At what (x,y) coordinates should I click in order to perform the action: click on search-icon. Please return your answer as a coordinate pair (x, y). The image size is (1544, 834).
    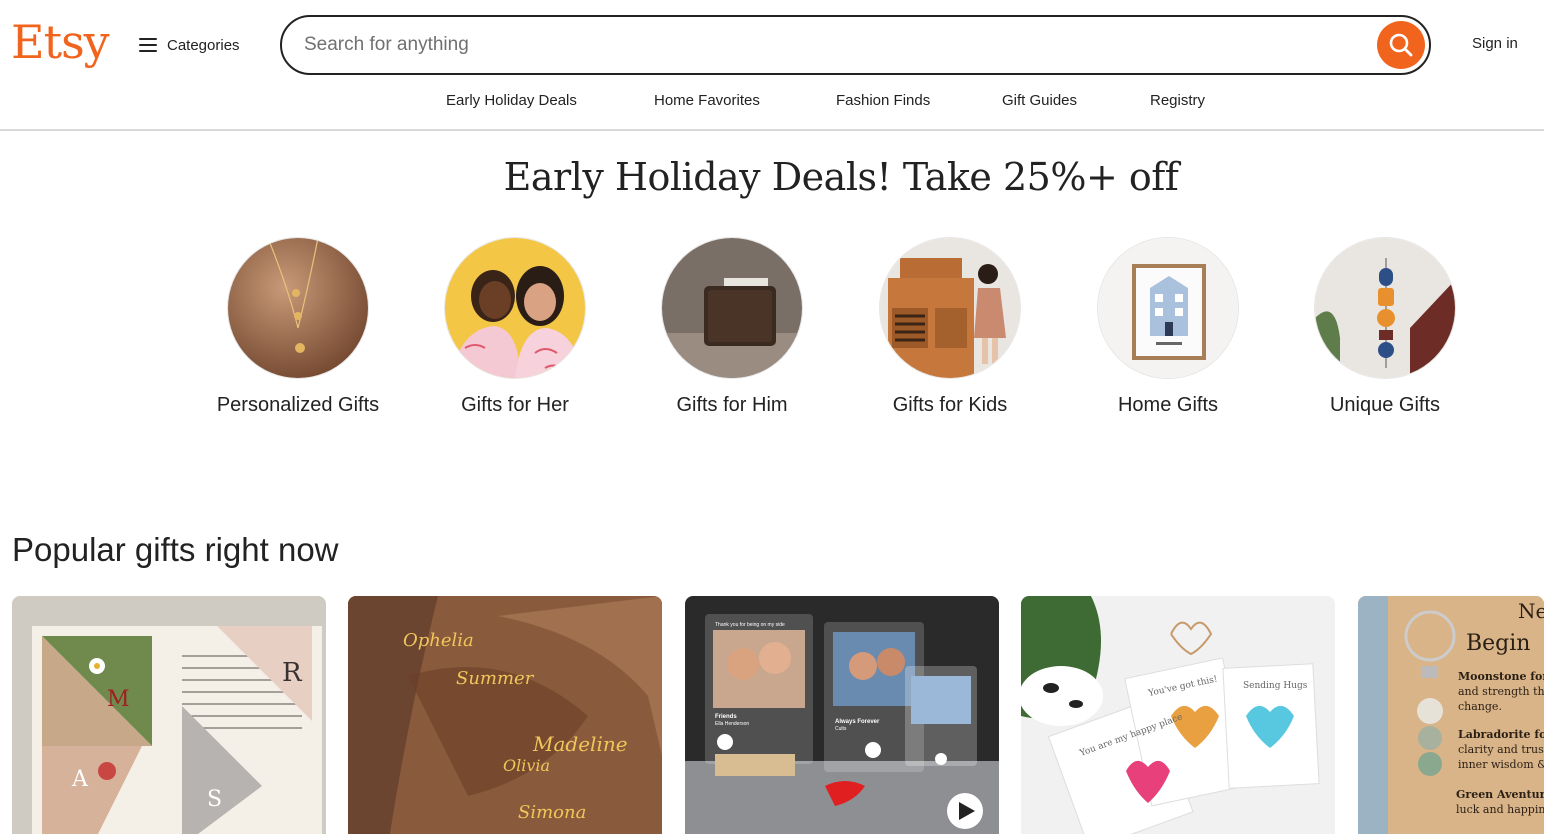
    Looking at the image, I should click on (1401, 45).